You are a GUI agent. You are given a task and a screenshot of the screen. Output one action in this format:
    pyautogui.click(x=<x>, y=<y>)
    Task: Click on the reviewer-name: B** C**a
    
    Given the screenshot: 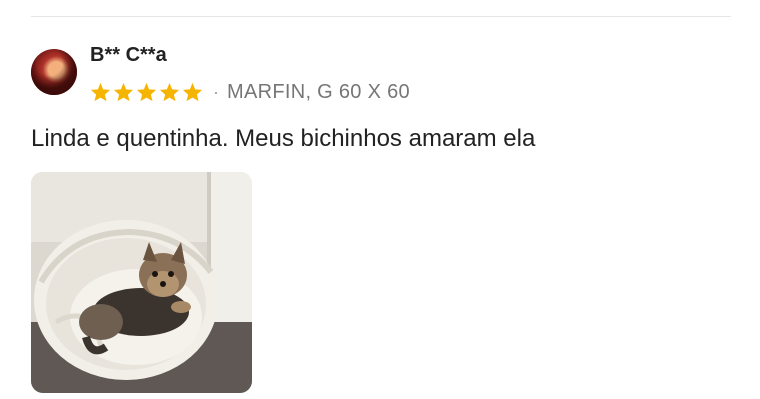 What is the action you would take?
    pyautogui.click(x=128, y=55)
    